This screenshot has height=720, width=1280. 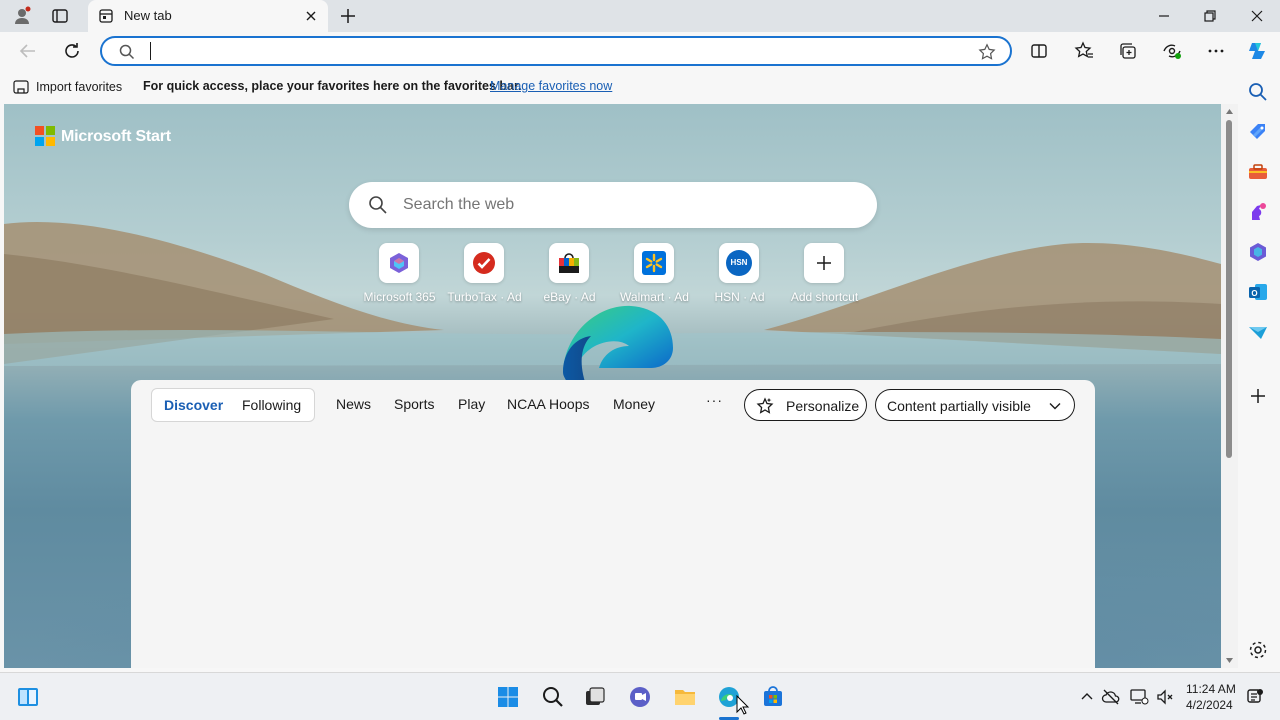 I want to click on scroll-up-icon, so click(x=1229, y=111).